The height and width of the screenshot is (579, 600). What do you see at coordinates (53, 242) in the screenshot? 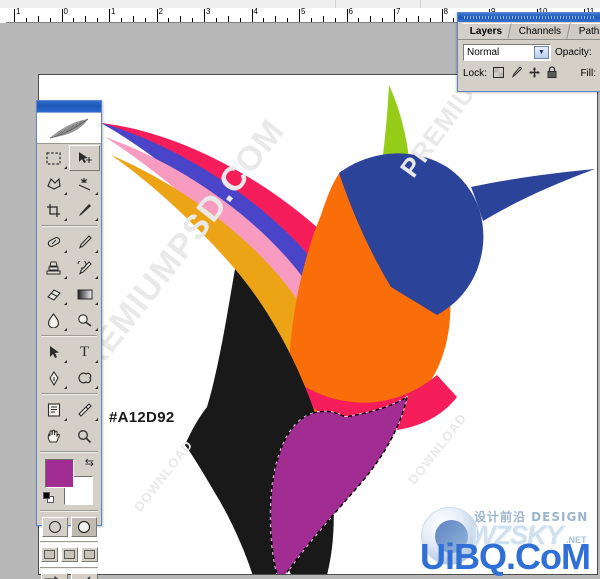
I see `healing-brush-tool` at bounding box center [53, 242].